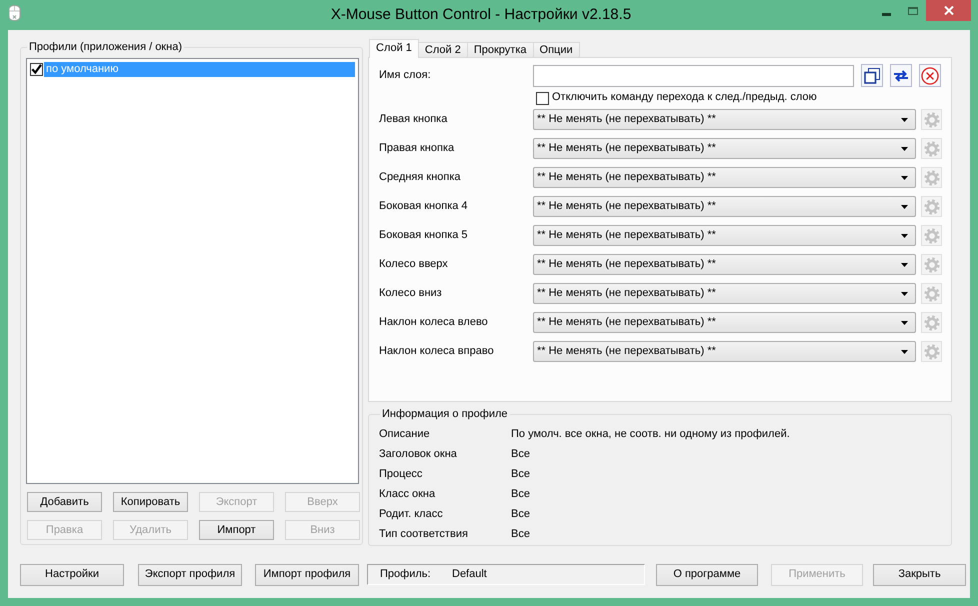 This screenshot has height=606, width=978. Describe the element at coordinates (693, 75) in the screenshot. I see `text-field` at that location.